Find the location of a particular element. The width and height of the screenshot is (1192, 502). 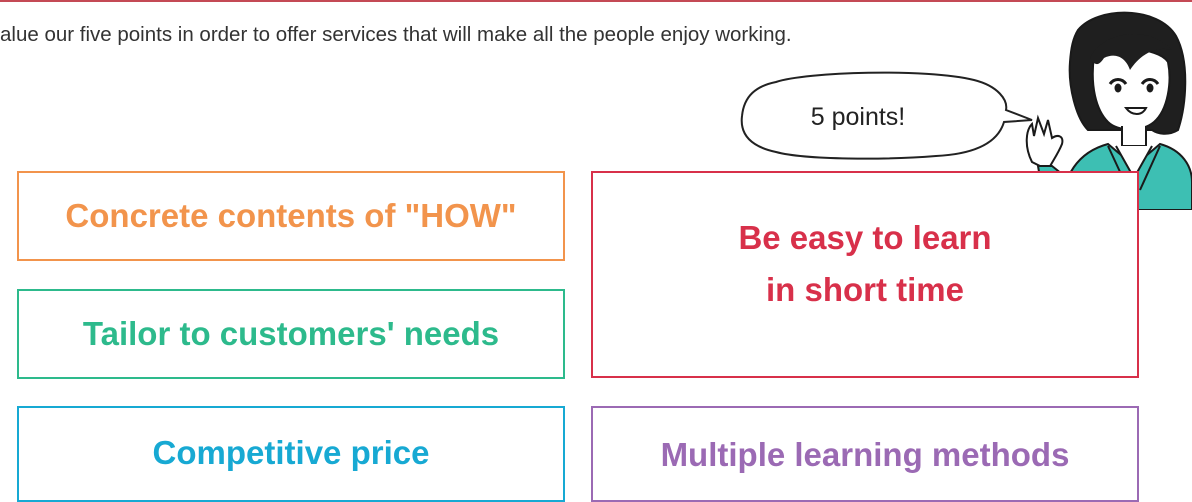

speech-bubble-text: 5 points! is located at coordinates (858, 117).